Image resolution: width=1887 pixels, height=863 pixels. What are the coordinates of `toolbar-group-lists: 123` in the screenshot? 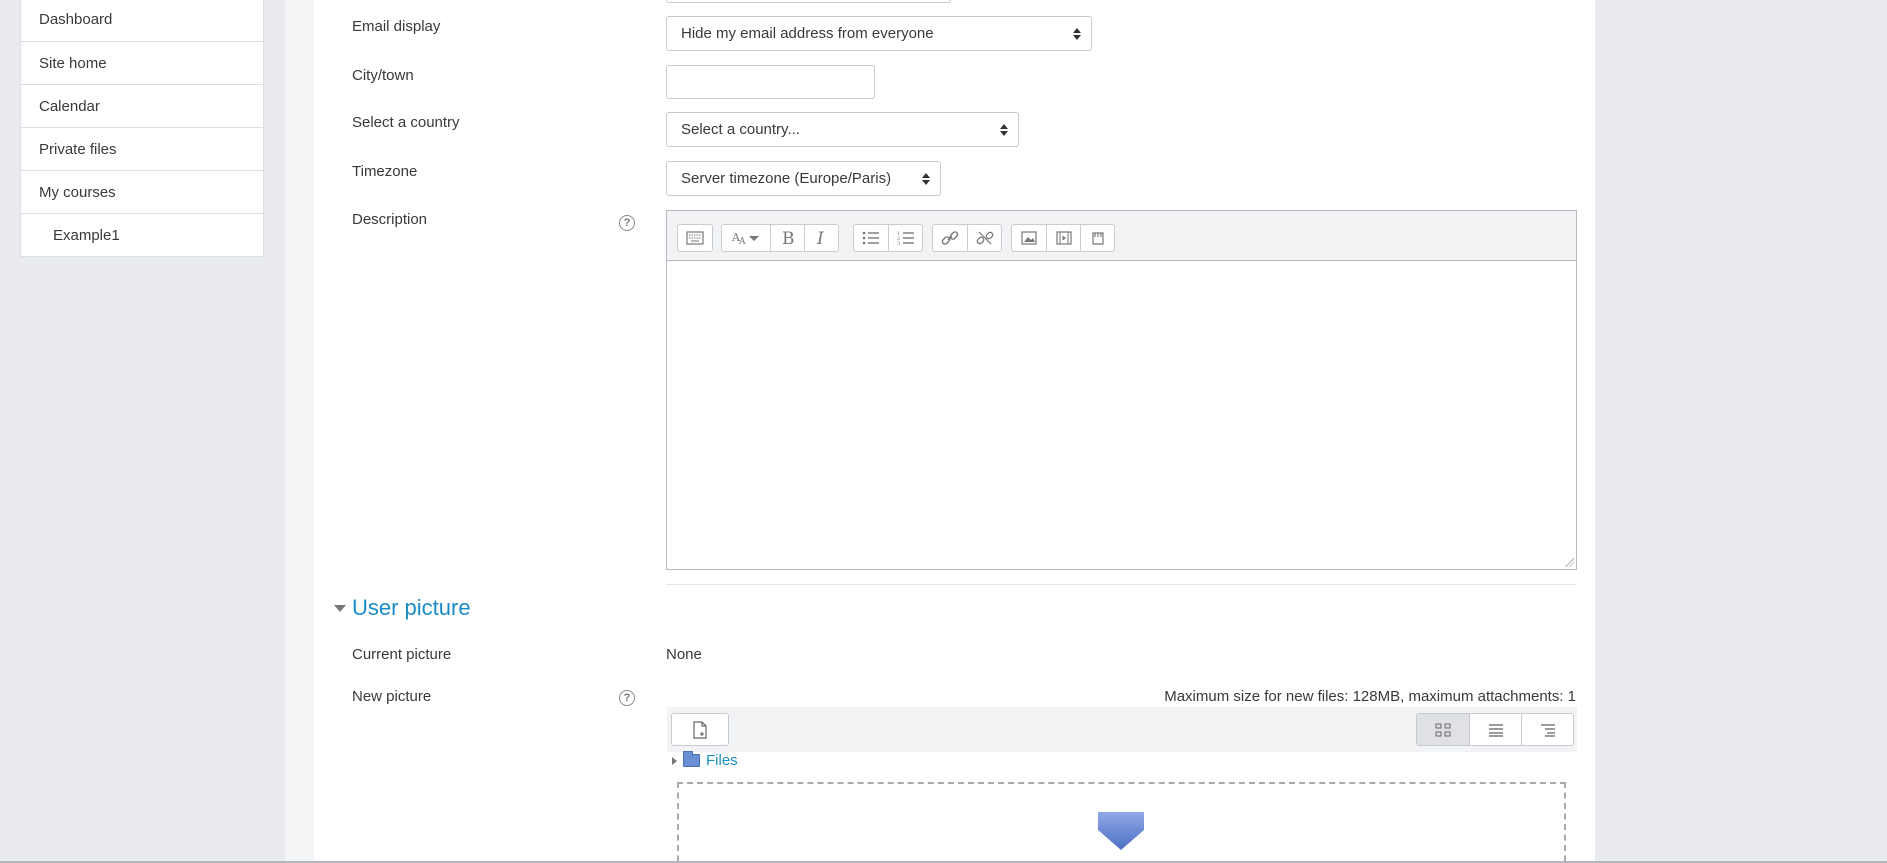 It's located at (888, 238).